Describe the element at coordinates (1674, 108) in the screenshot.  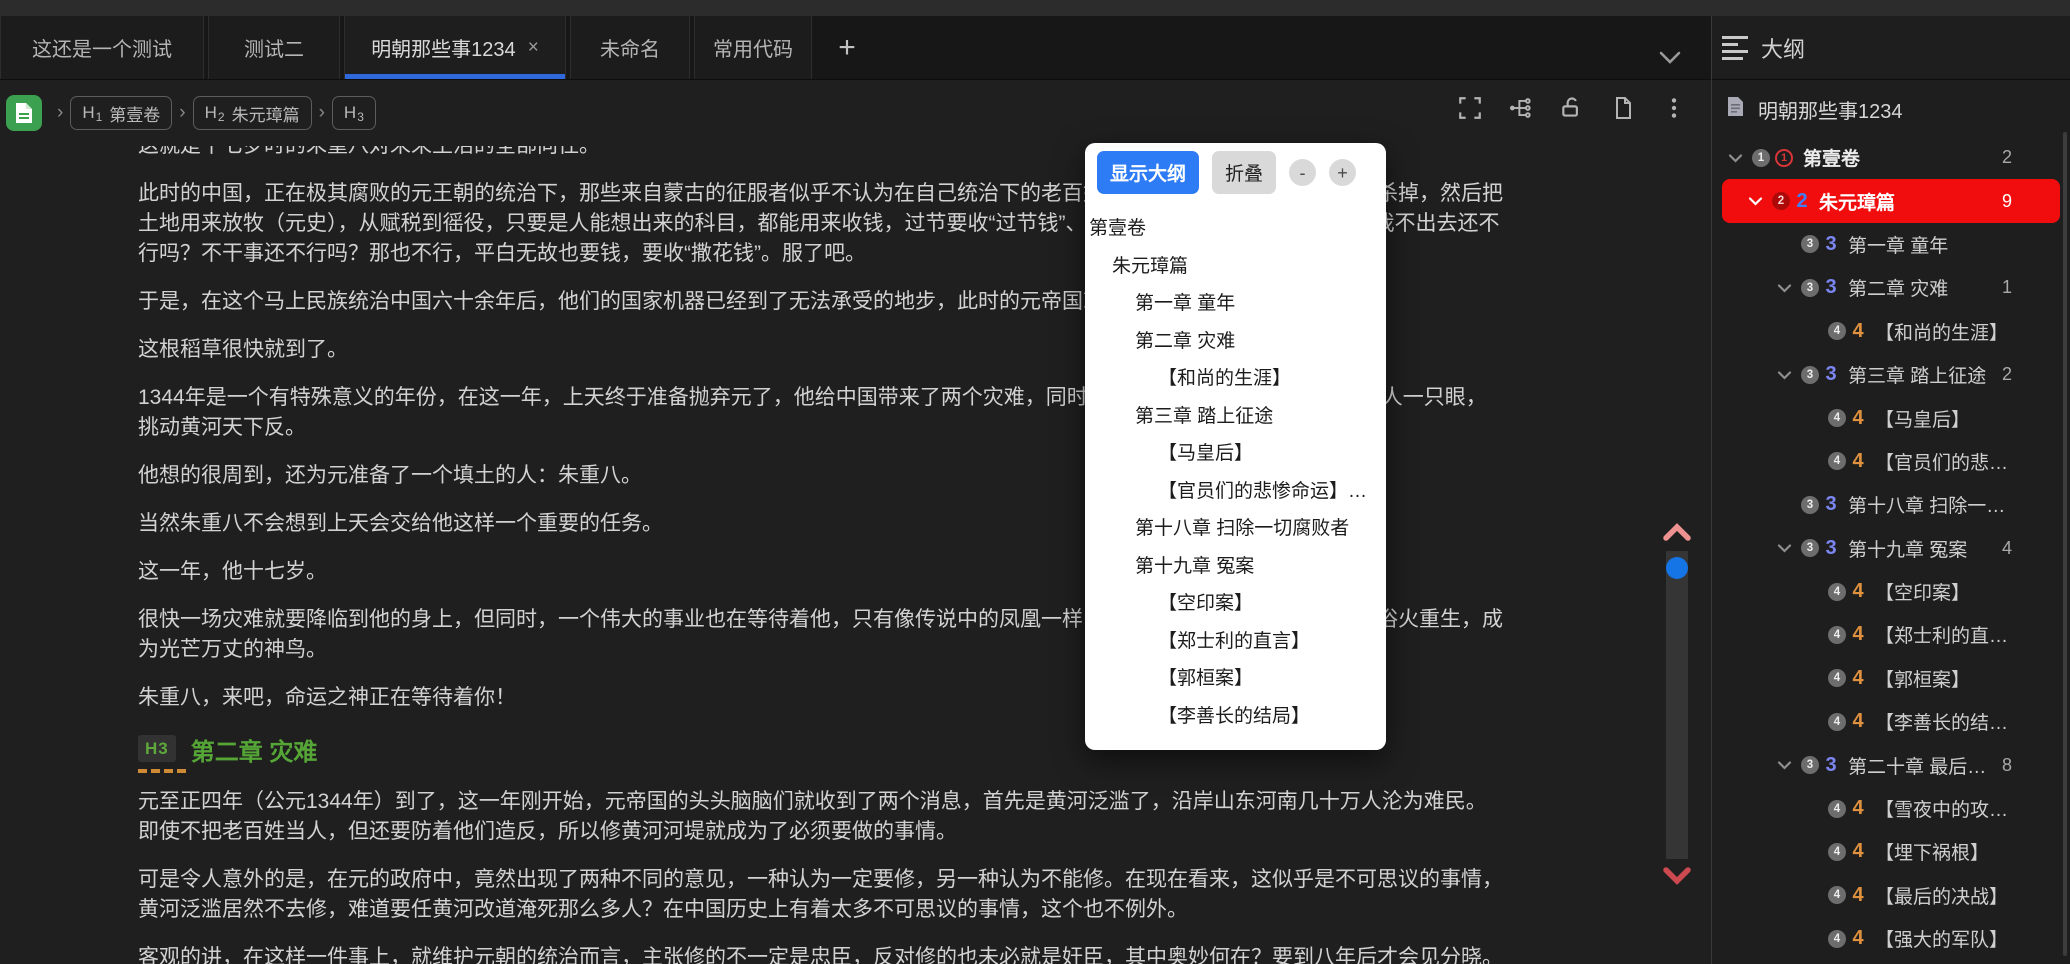
I see `more-icon` at that location.